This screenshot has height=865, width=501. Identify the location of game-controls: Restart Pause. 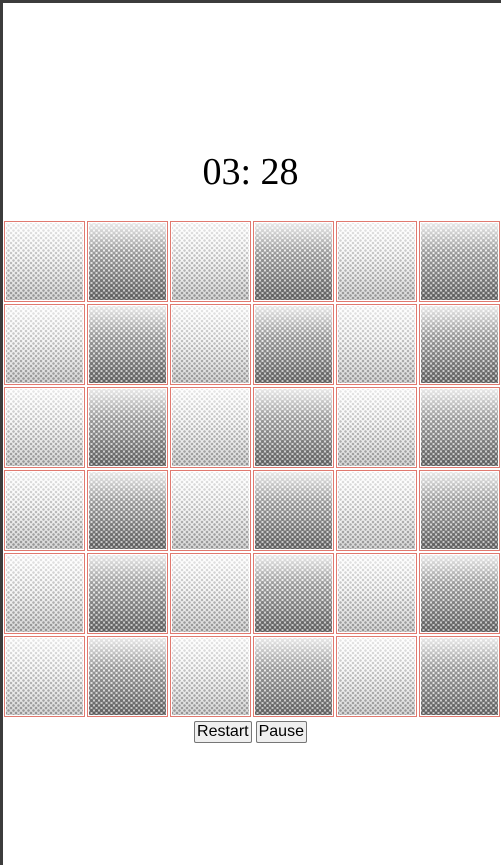
(250, 732).